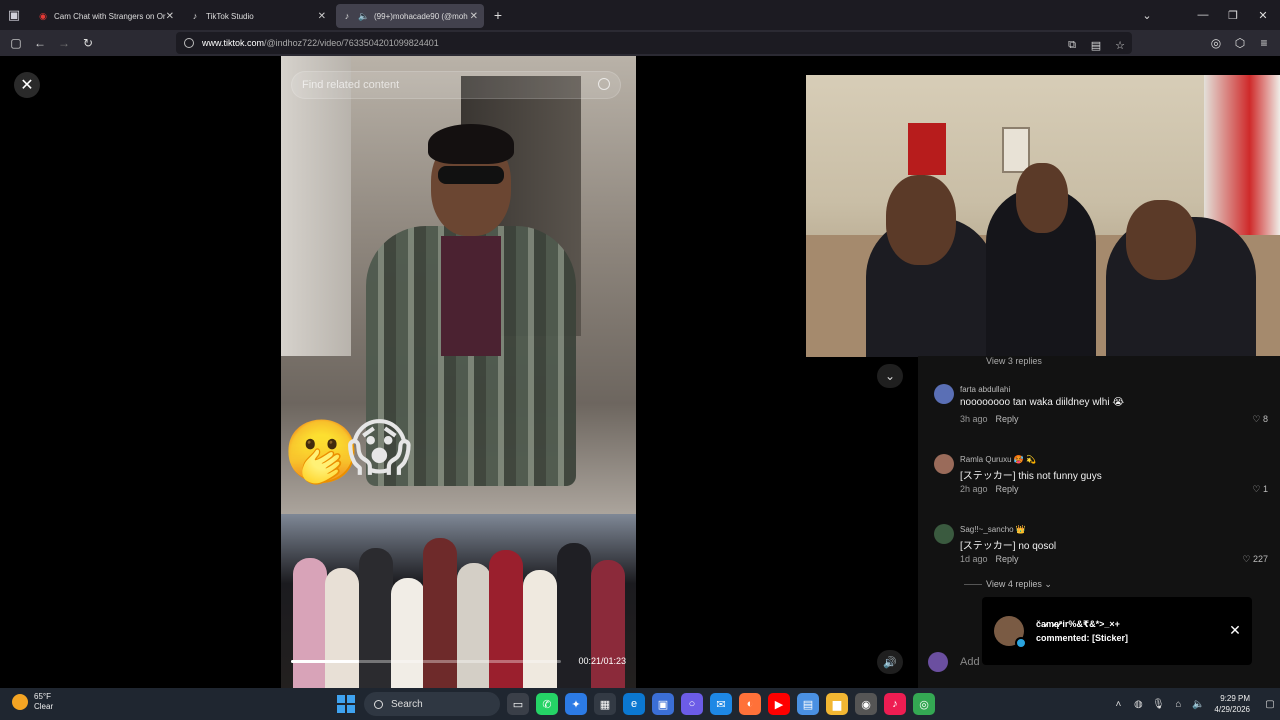  Describe the element at coordinates (547, 704) in the screenshot. I see `whatsapp-icon: ✆` at that location.